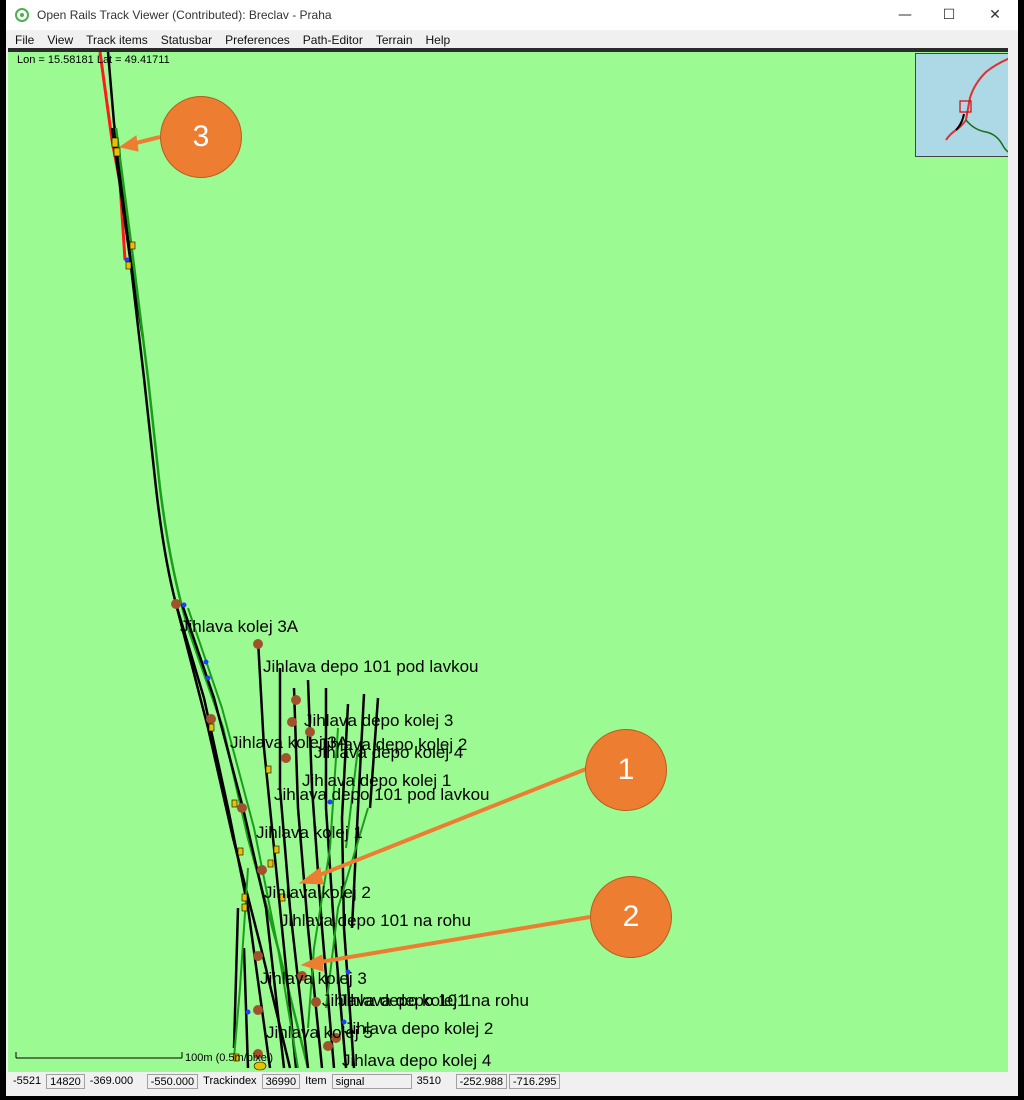 The image size is (1024, 1100). I want to click on track-label: Jihlava depo kolej 1, so click(397, 1000).